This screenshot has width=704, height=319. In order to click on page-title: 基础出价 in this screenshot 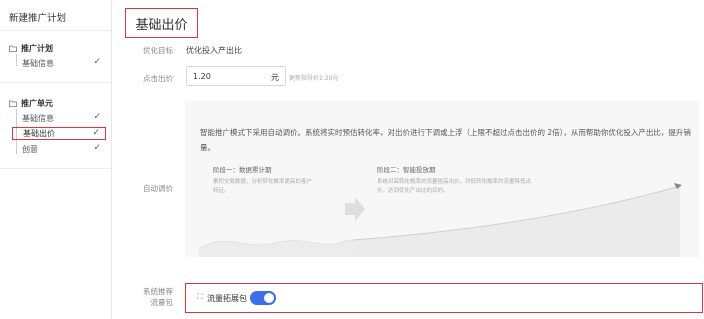, I will do `click(161, 23)`.